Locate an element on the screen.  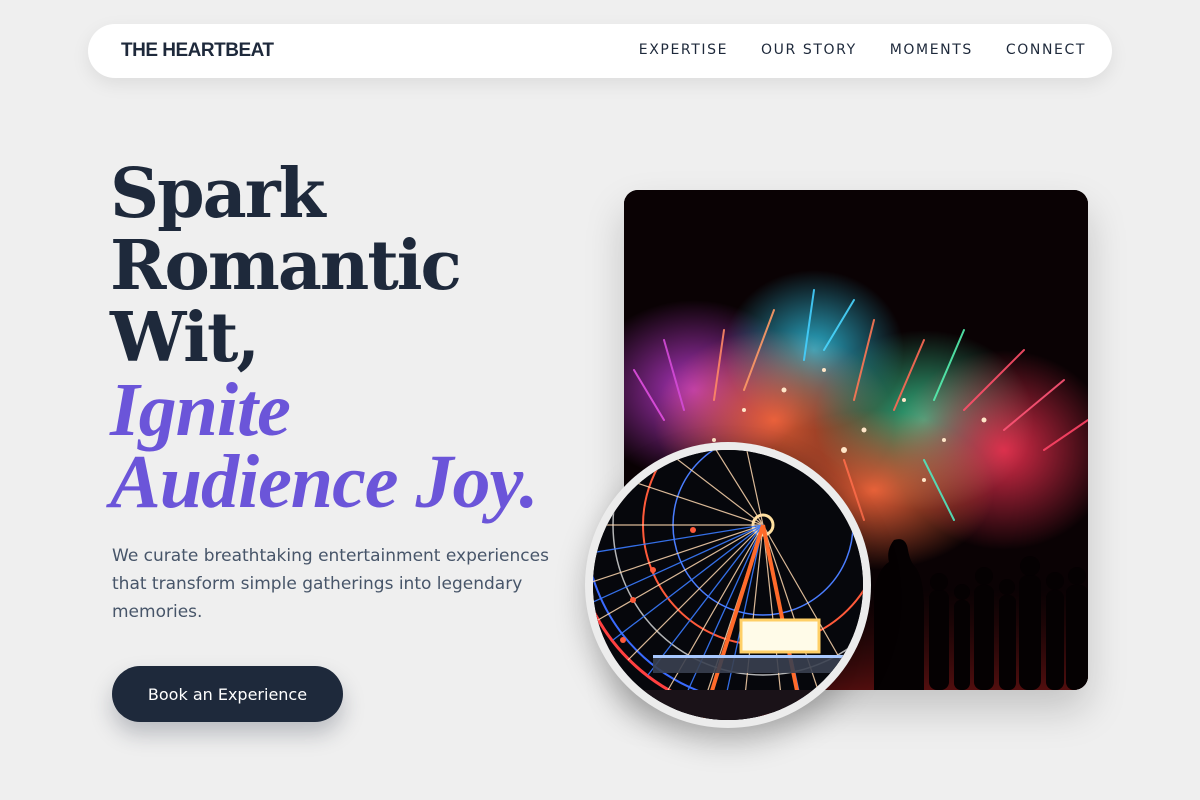
headline-line: Wit, is located at coordinates (185, 338).